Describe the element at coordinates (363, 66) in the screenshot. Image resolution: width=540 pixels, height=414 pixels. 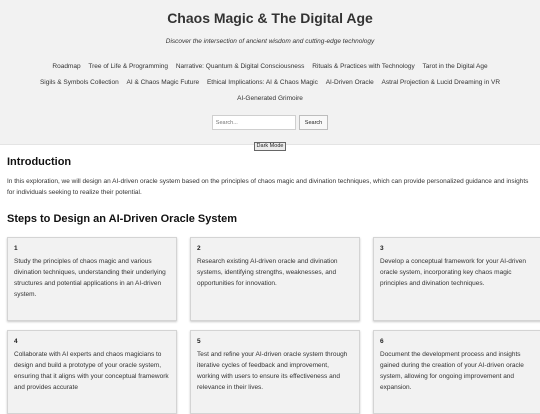
I see `nav-link-rituals: Rituals & Practices with Technology` at that location.